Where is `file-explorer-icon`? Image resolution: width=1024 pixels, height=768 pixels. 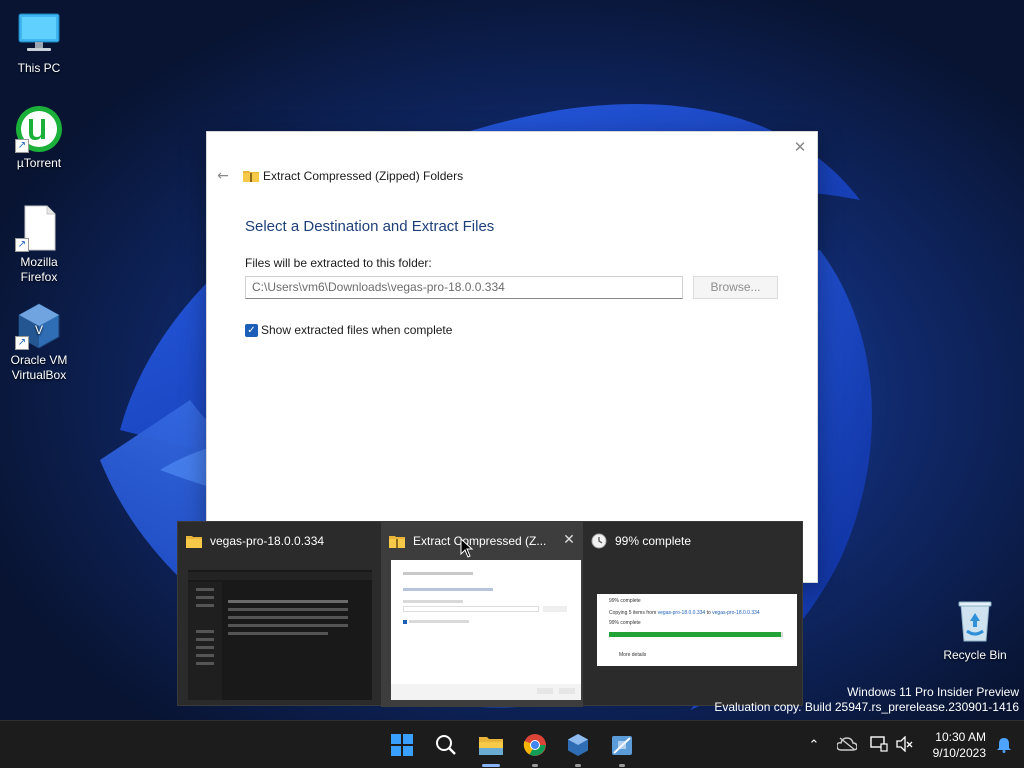
file-explorer-icon is located at coordinates (491, 746).